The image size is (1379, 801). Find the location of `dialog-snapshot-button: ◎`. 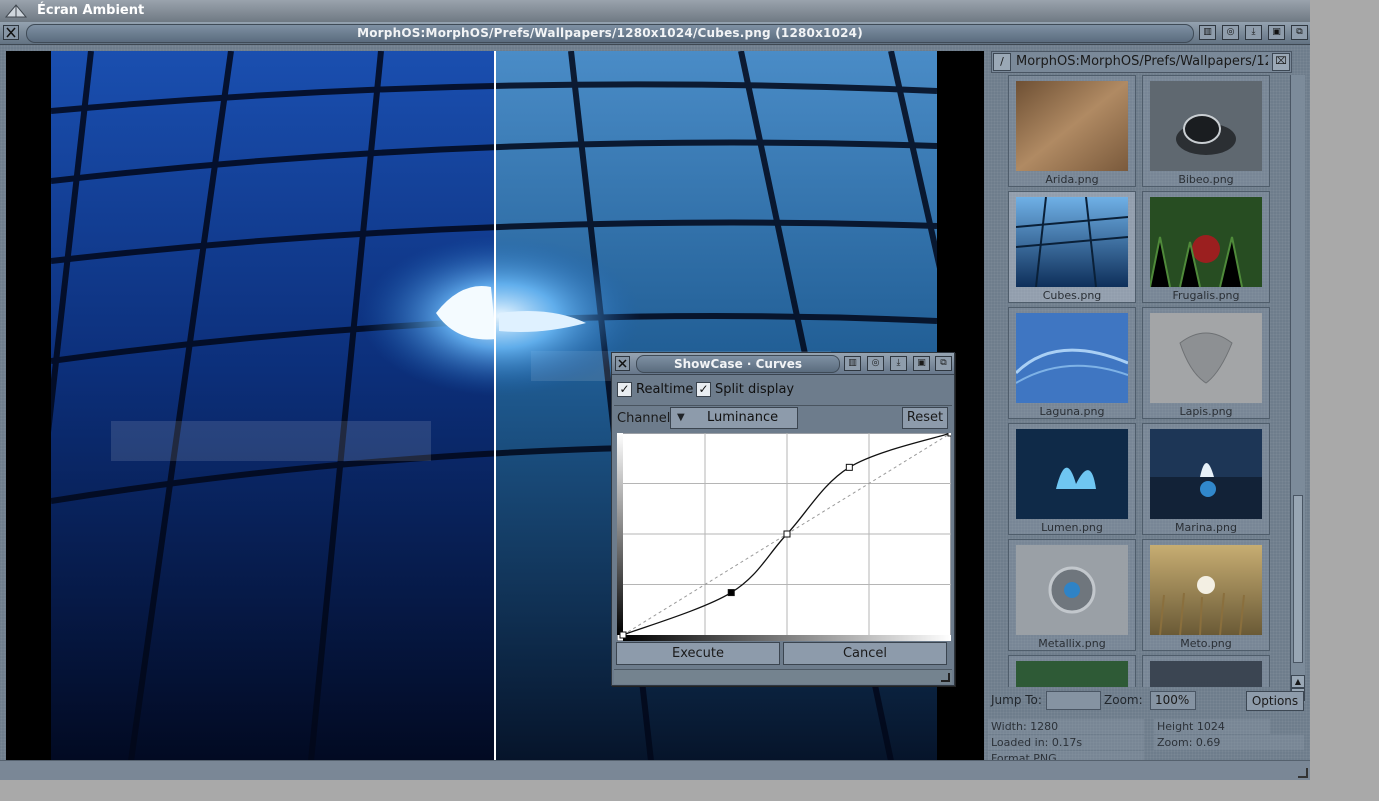

dialog-snapshot-button: ◎ is located at coordinates (875, 363).